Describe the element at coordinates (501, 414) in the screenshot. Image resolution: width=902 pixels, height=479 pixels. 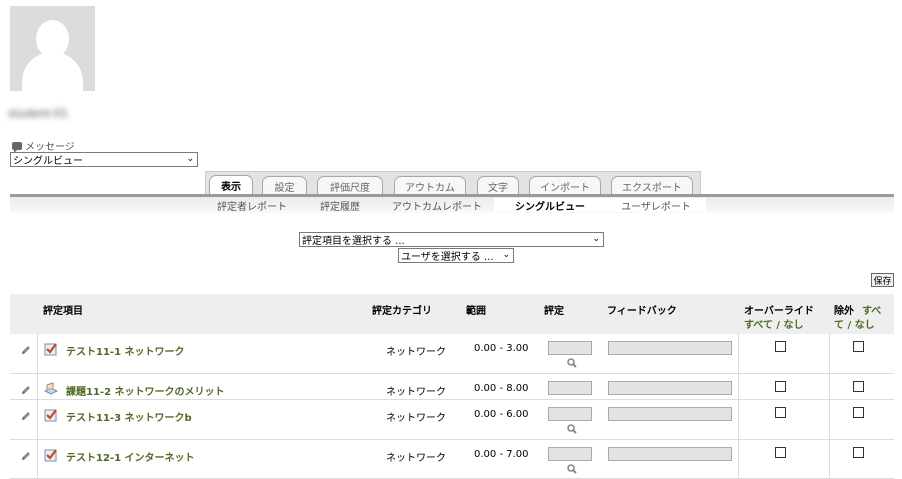
I see `grade-range: 0.00 - 6.00` at that location.